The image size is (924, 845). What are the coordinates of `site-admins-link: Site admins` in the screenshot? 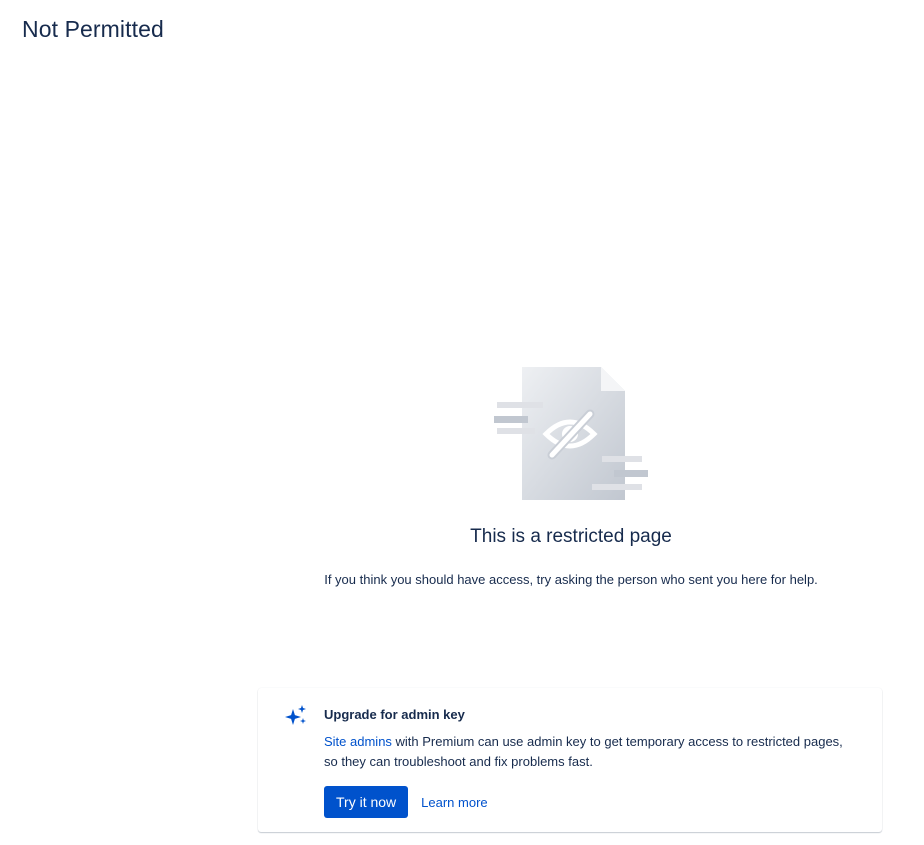 It's located at (358, 741).